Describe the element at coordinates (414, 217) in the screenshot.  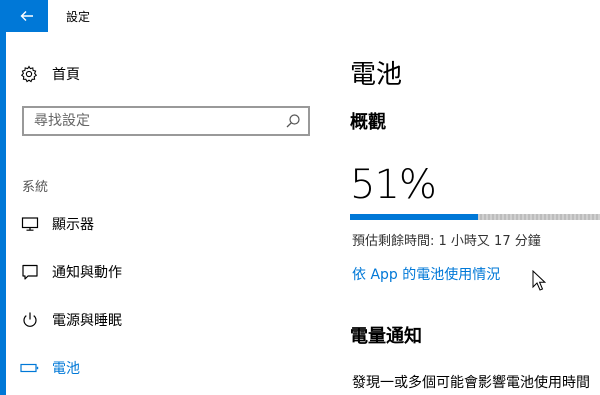
I see `battery-level-fill` at that location.